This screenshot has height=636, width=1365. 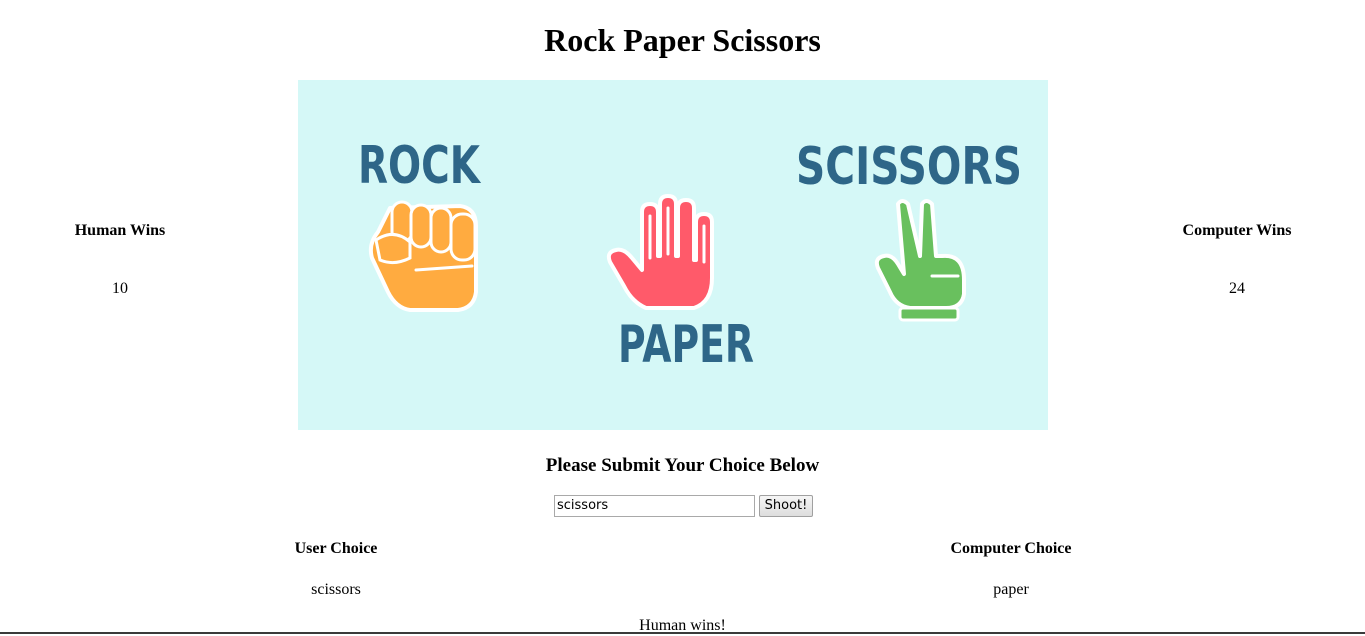 What do you see at coordinates (682, 40) in the screenshot?
I see `page-title: Rock Paper Scissors` at bounding box center [682, 40].